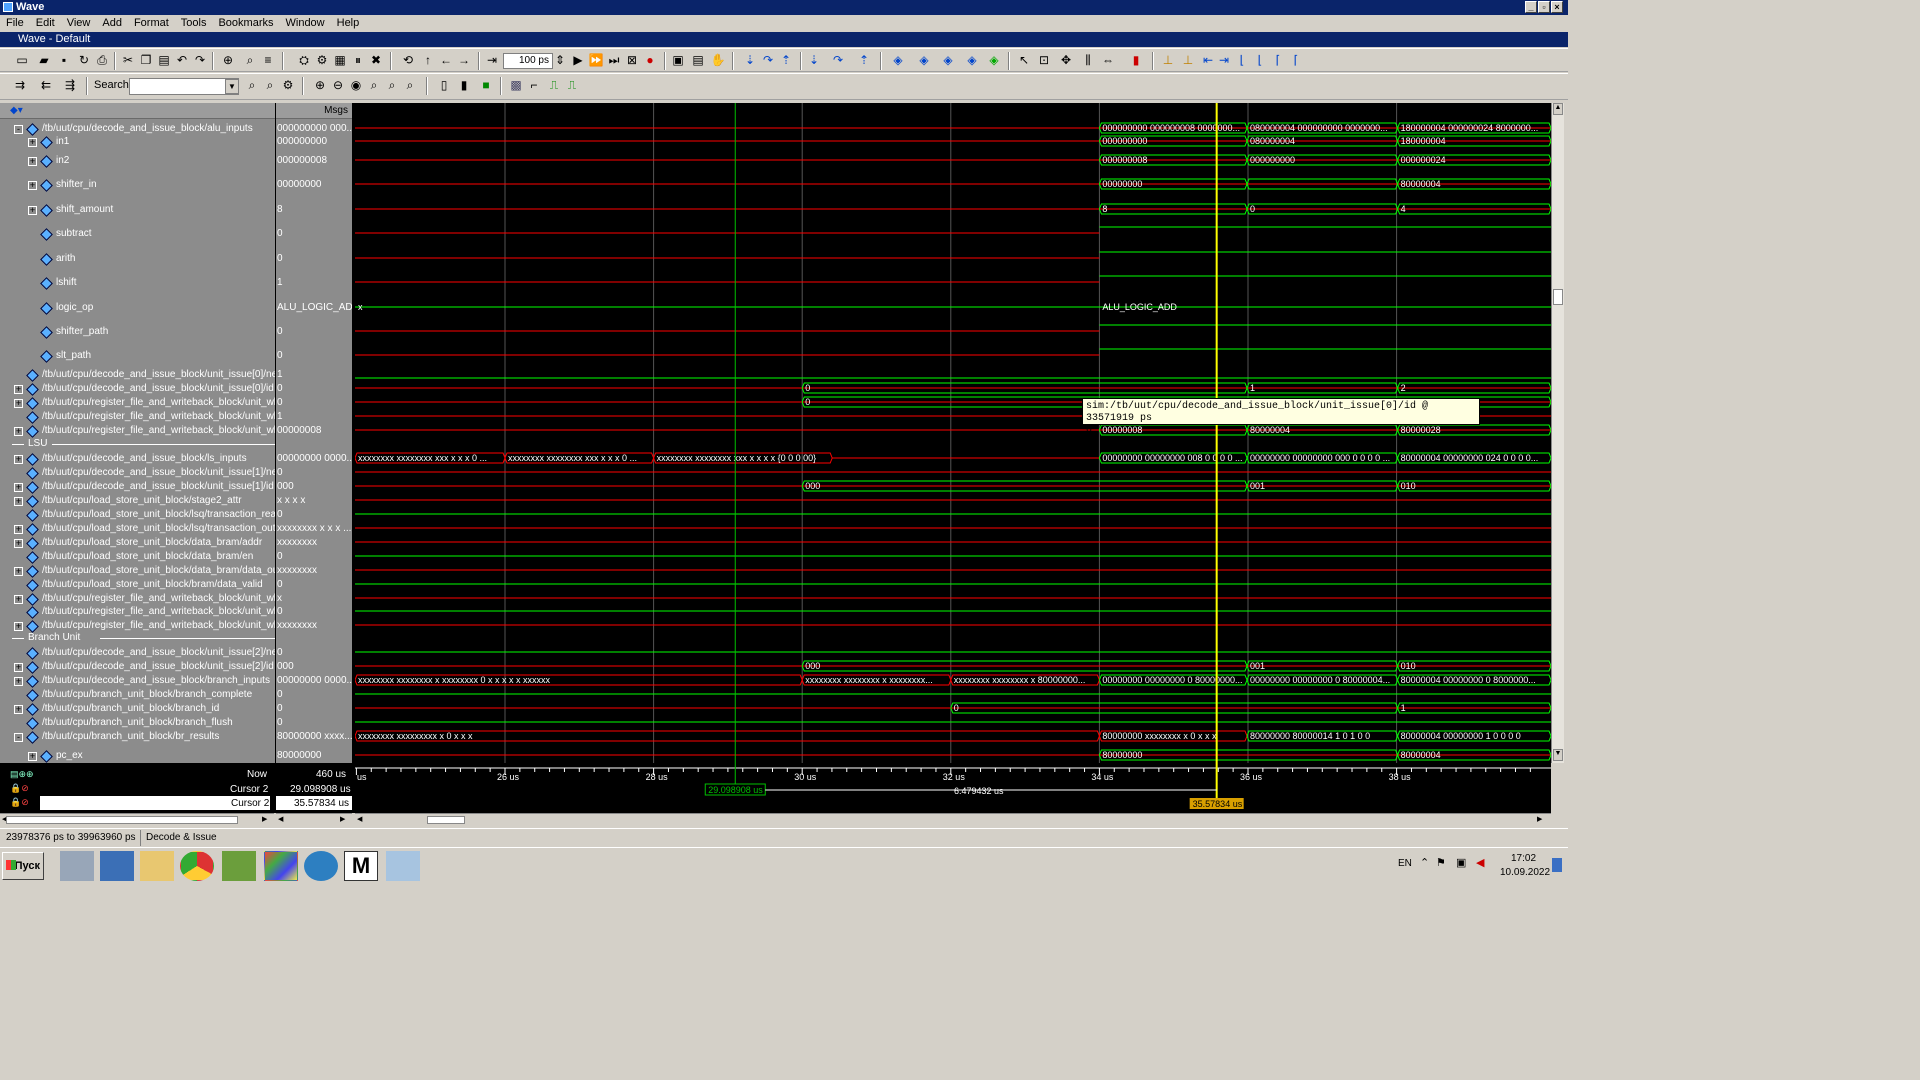  Describe the element at coordinates (1208, 60) in the screenshot. I see `prev-edge-icon: ⇤` at that location.